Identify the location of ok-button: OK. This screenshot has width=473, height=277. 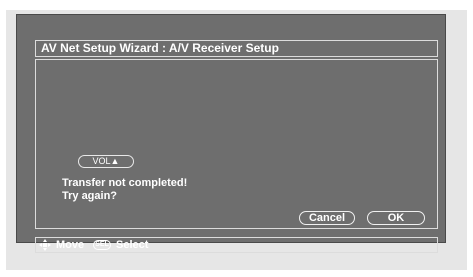
(396, 218).